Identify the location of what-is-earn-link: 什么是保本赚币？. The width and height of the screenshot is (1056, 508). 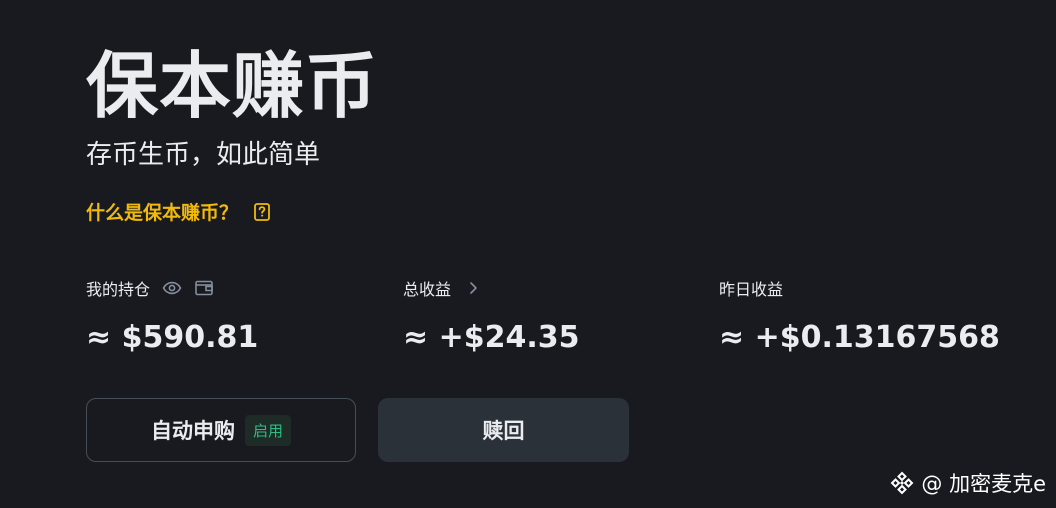
(179, 211).